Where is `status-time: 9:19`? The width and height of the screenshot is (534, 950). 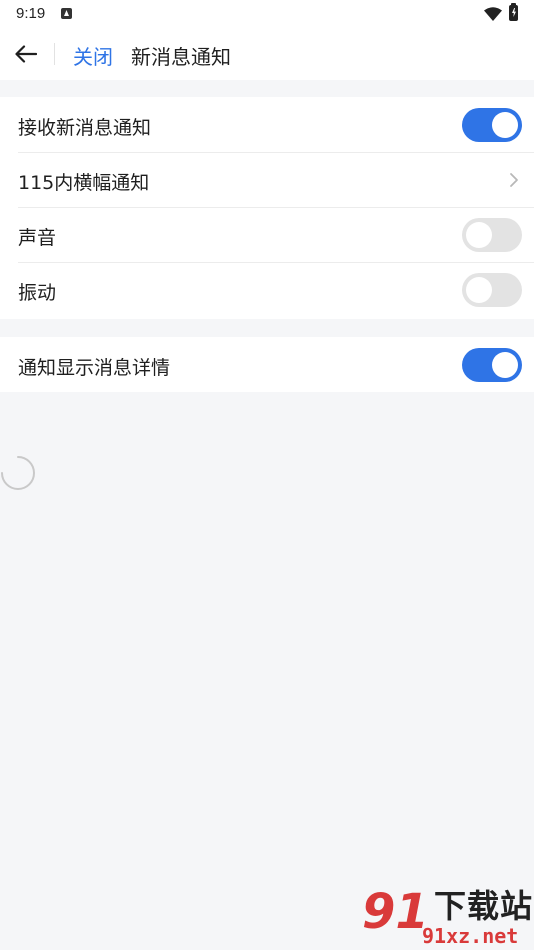 status-time: 9:19 is located at coordinates (31, 13).